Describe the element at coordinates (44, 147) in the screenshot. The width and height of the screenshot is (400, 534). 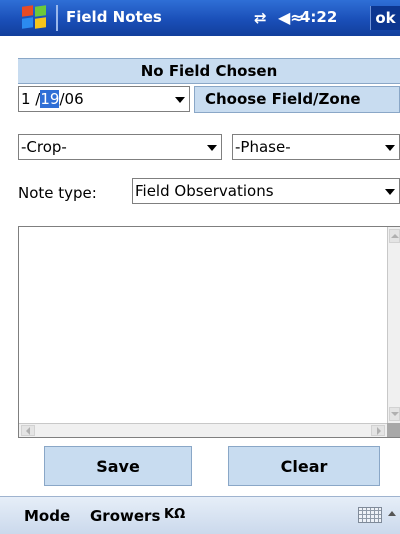
I see `crop-value: -Crop-` at that location.